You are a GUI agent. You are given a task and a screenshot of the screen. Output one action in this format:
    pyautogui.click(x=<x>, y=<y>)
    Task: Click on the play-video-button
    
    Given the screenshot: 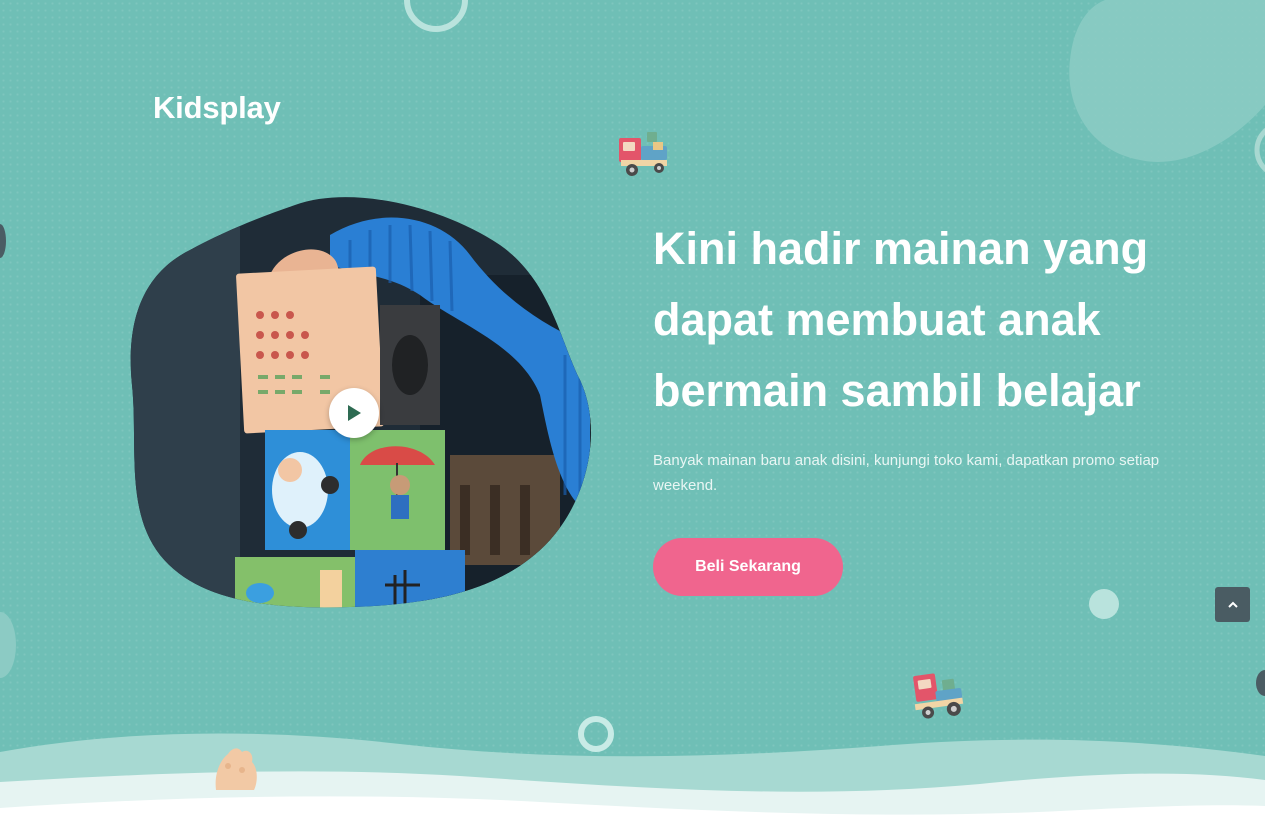 What is the action you would take?
    pyautogui.click(x=354, y=413)
    